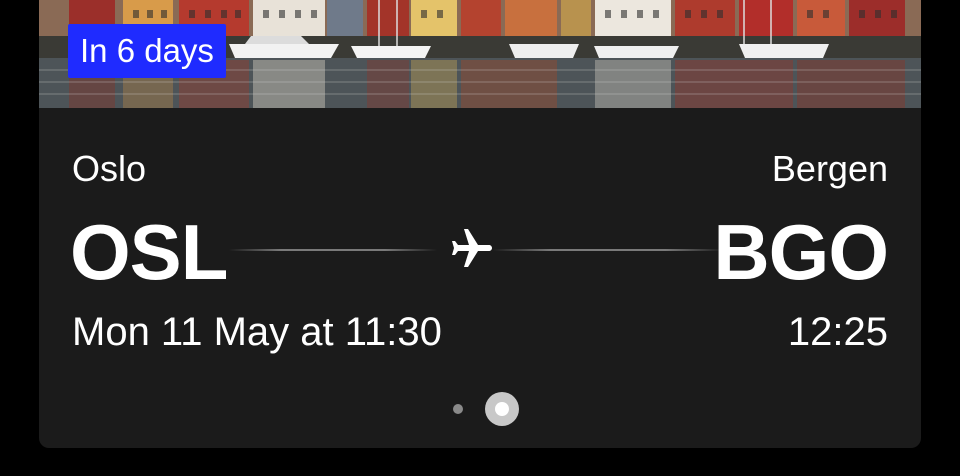 Image resolution: width=960 pixels, height=476 pixels. I want to click on airplane-icon, so click(472, 249).